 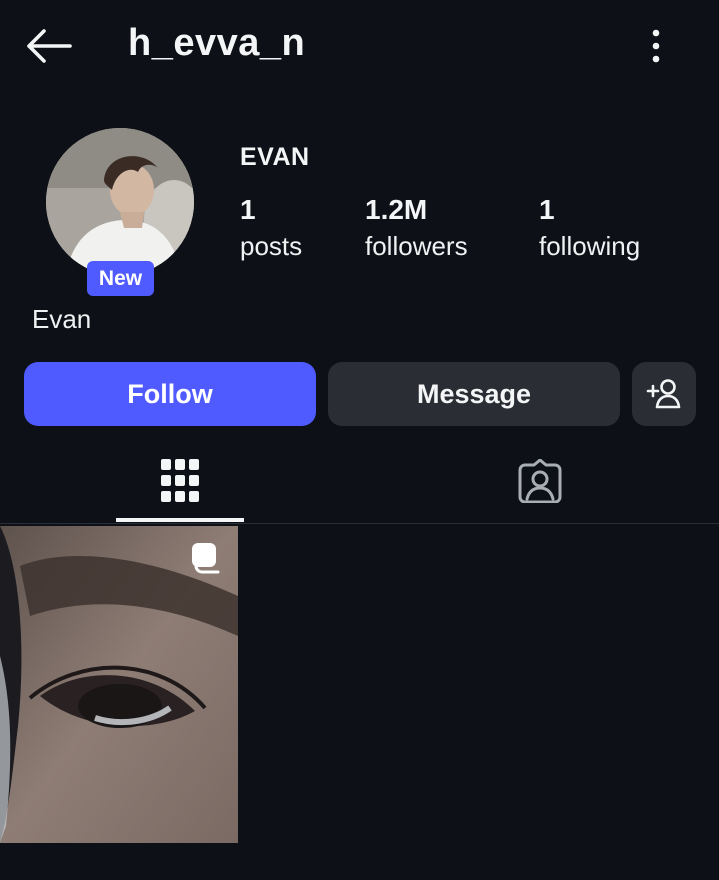 I want to click on stat-followers-count: 1.2M, so click(x=396, y=209).